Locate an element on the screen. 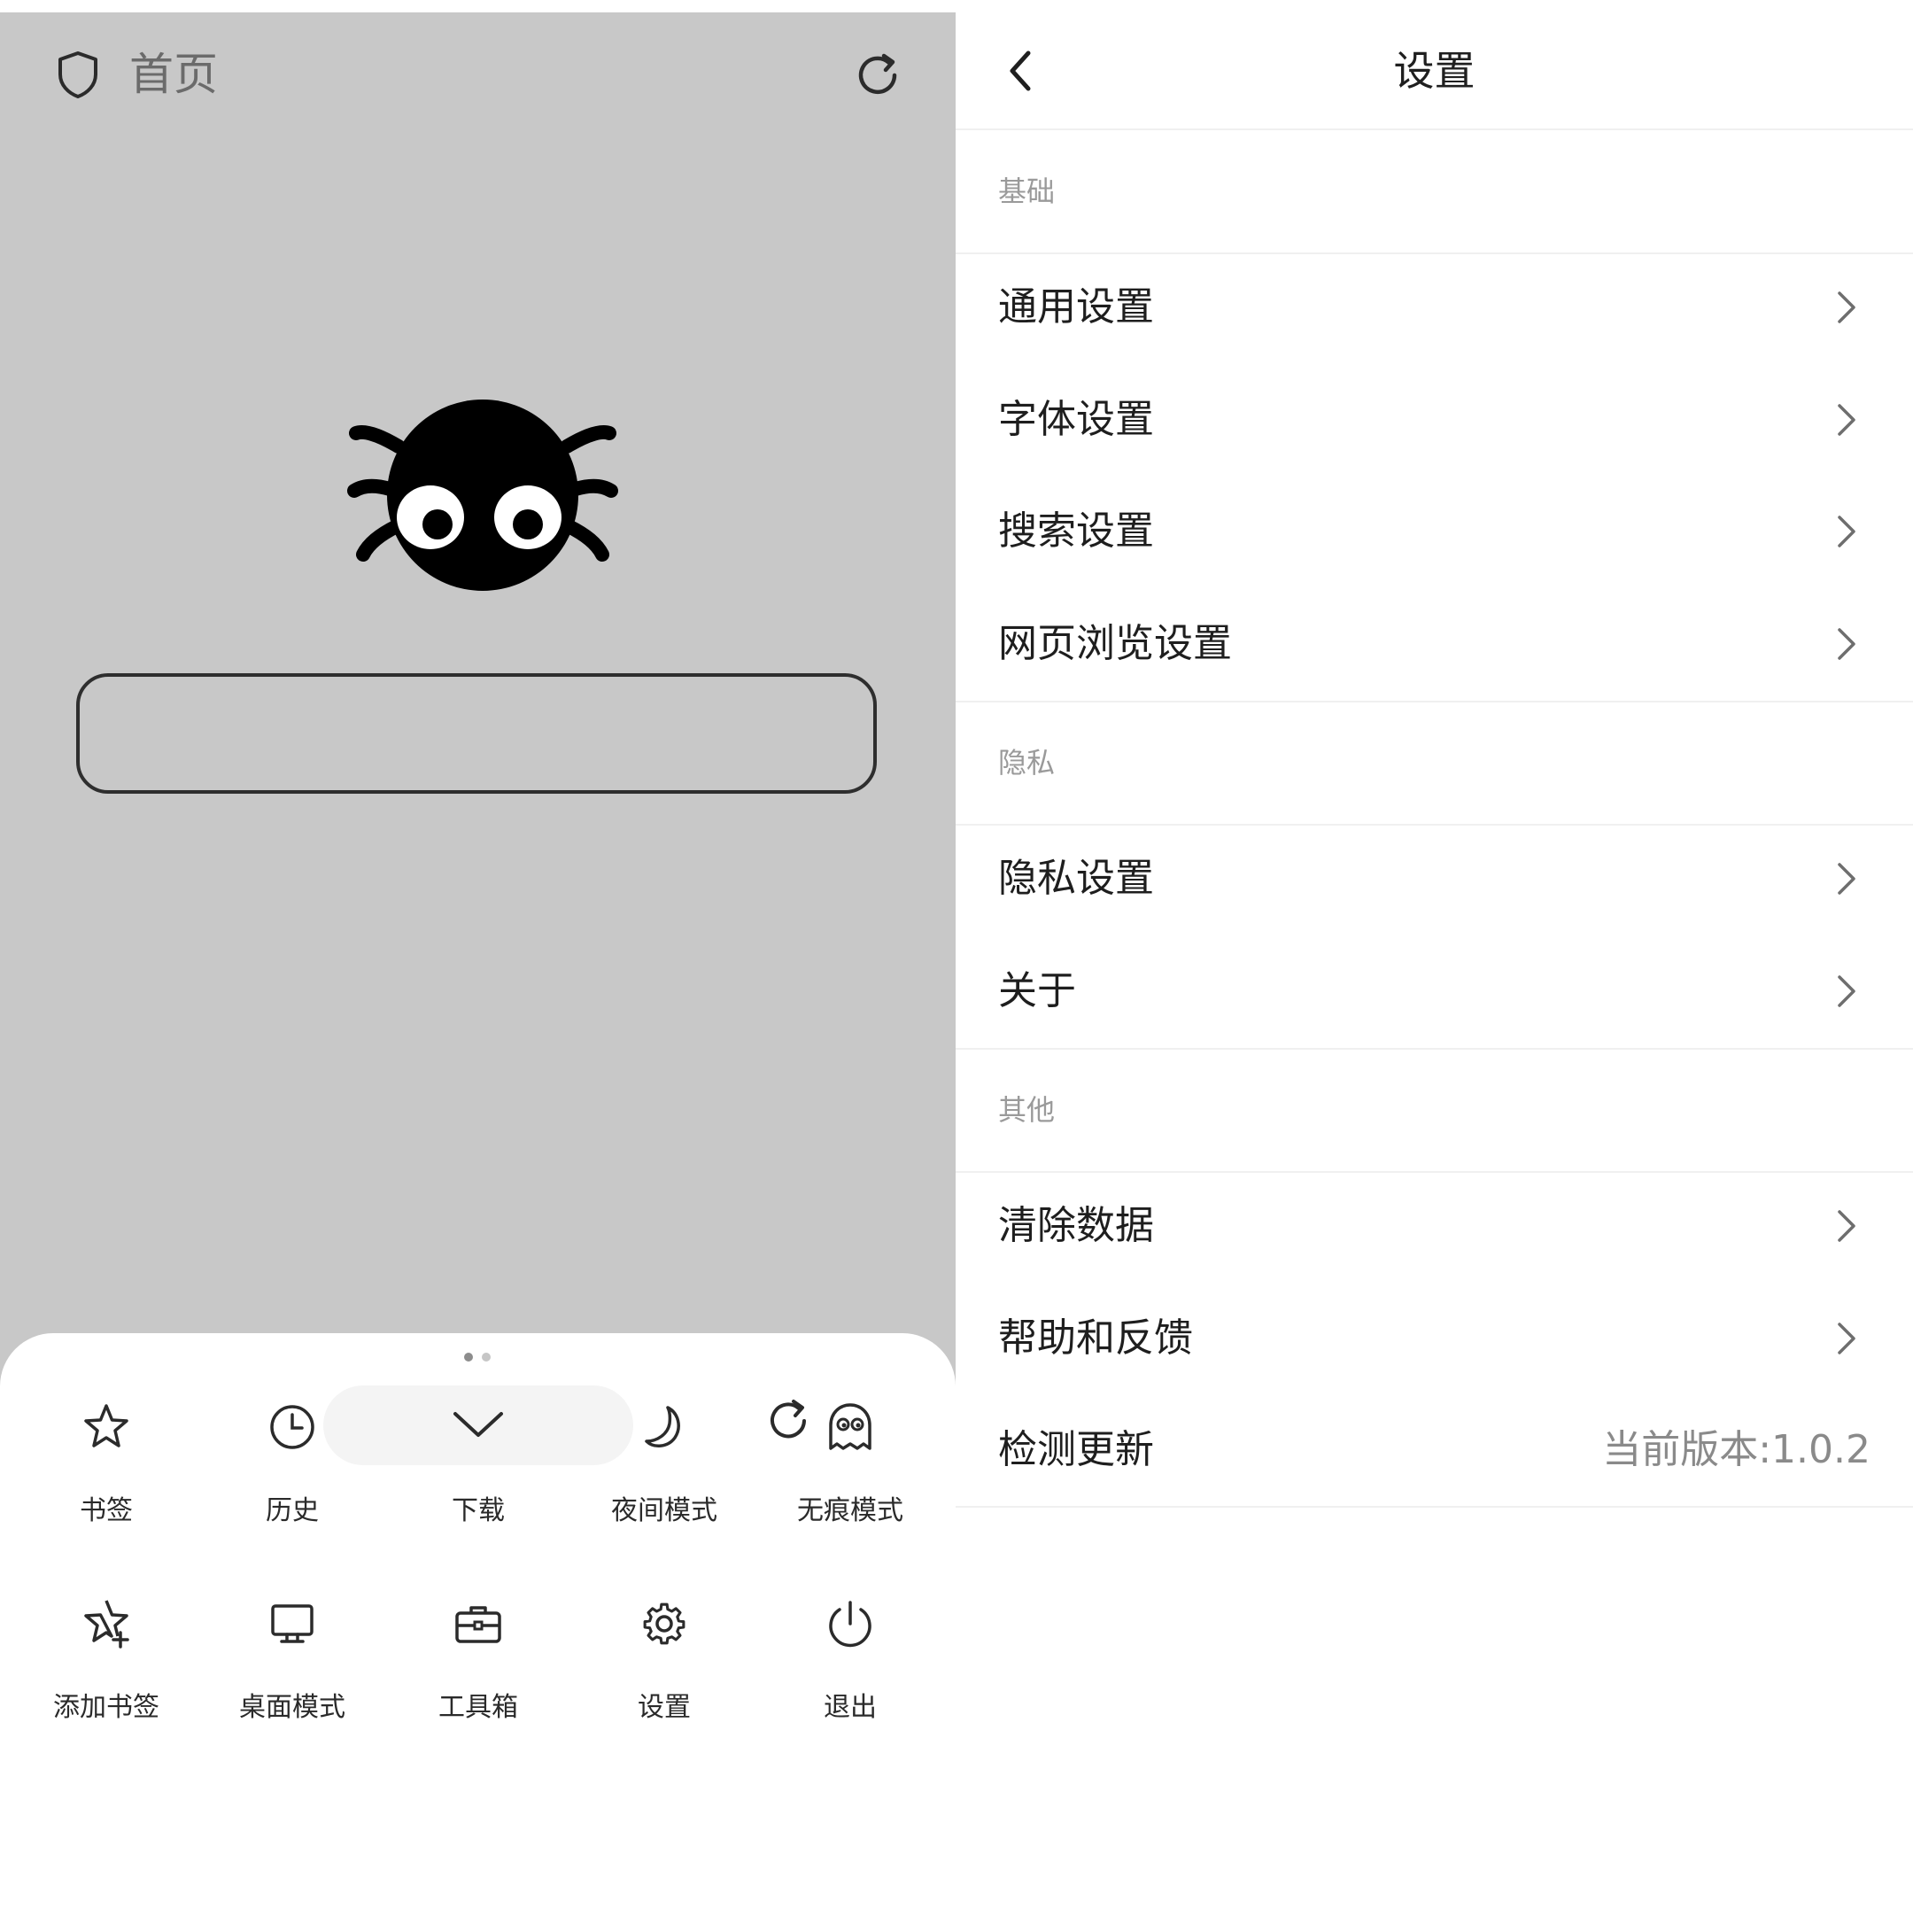  menu-item-label: 夜间模式 is located at coordinates (664, 1510).